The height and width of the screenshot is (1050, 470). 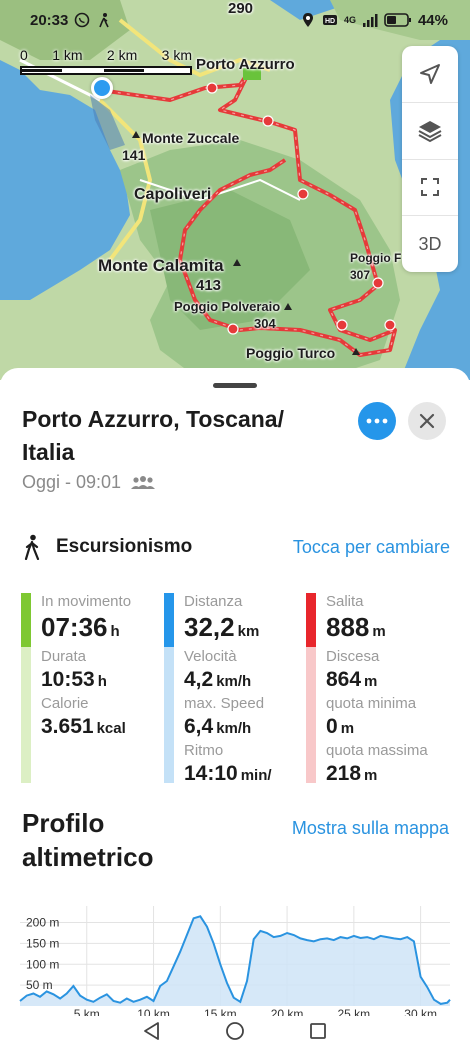 What do you see at coordinates (211, 773) in the screenshot?
I see `stat-value: 14:10` at bounding box center [211, 773].